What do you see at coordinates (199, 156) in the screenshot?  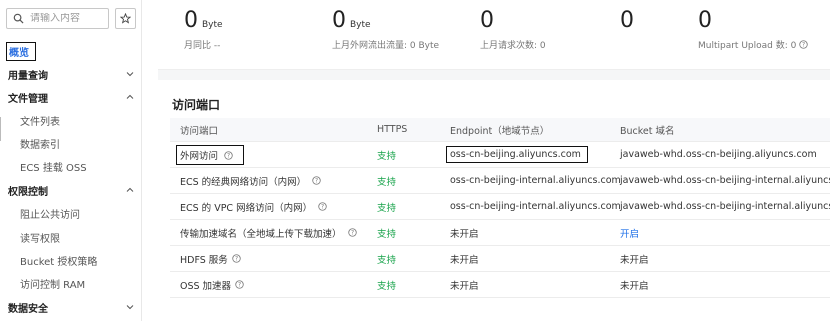 I see `port-name: 外网访问` at bounding box center [199, 156].